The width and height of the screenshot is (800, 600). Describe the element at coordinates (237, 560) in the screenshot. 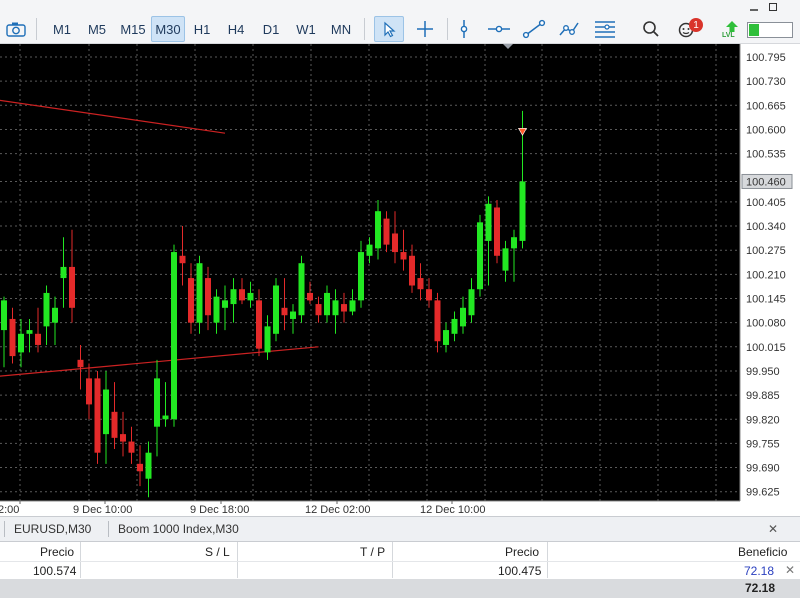

I see `column-separator` at that location.